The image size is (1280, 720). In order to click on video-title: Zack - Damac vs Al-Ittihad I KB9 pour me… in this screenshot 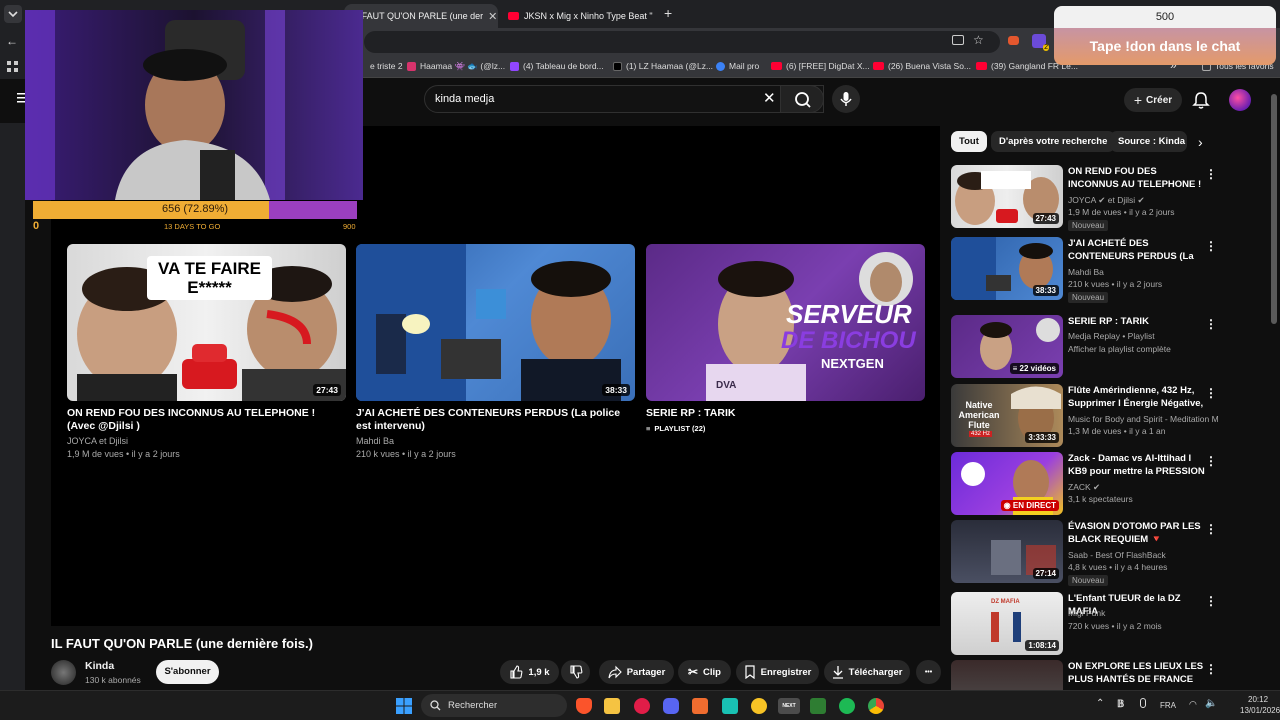, I will do `click(1138, 465)`.